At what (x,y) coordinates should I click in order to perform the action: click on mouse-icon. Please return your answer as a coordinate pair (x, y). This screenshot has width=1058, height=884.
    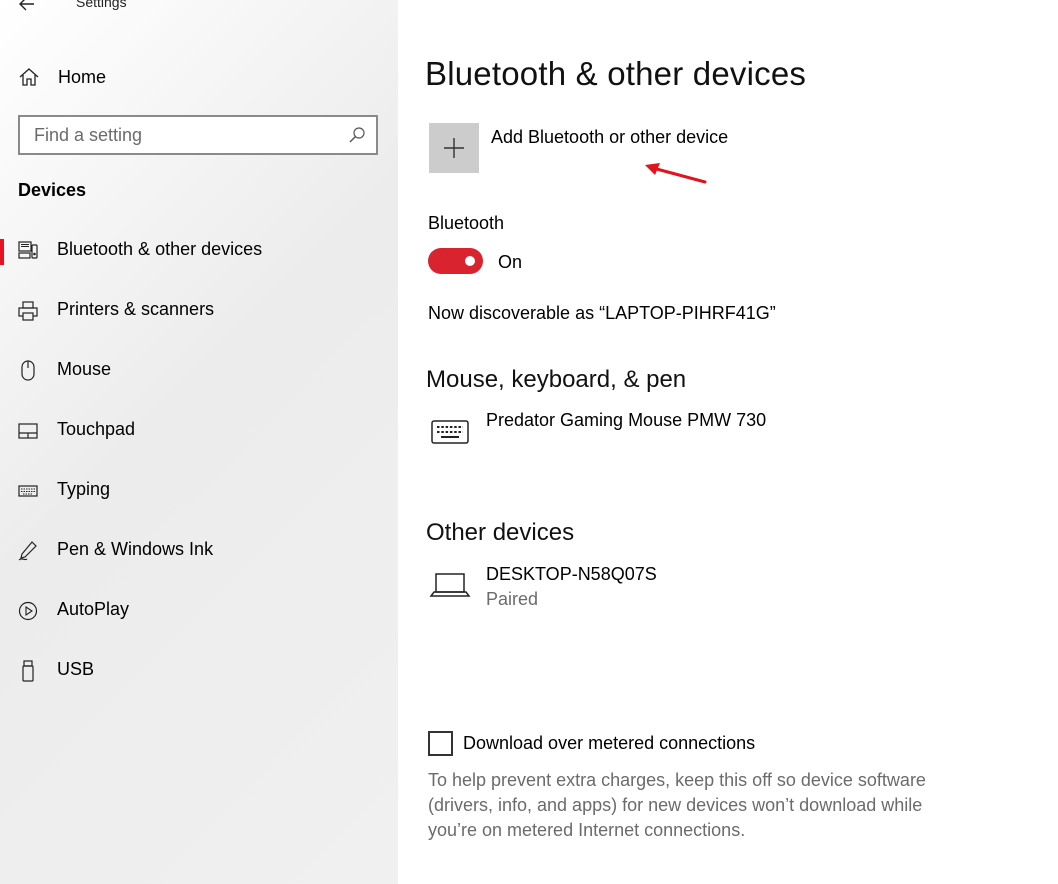
    Looking at the image, I should click on (28, 371).